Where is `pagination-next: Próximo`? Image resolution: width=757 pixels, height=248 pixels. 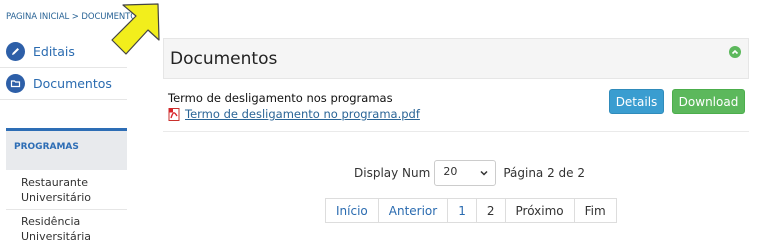
pagination-next: Próximo is located at coordinates (539, 210).